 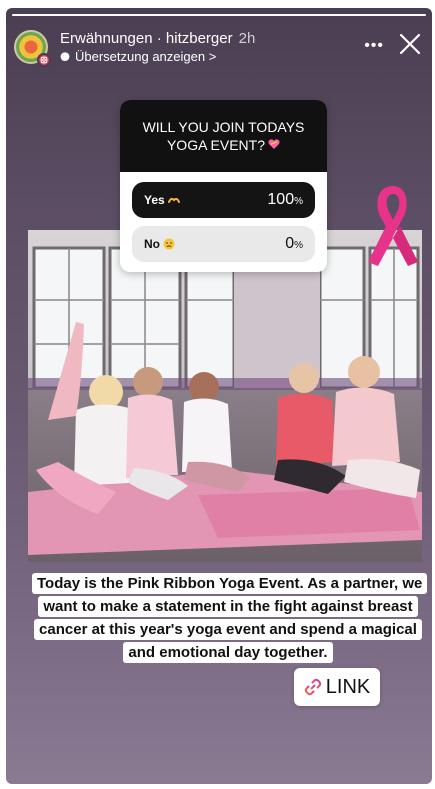 I want to click on story-progress-fill, so click(x=219, y=15).